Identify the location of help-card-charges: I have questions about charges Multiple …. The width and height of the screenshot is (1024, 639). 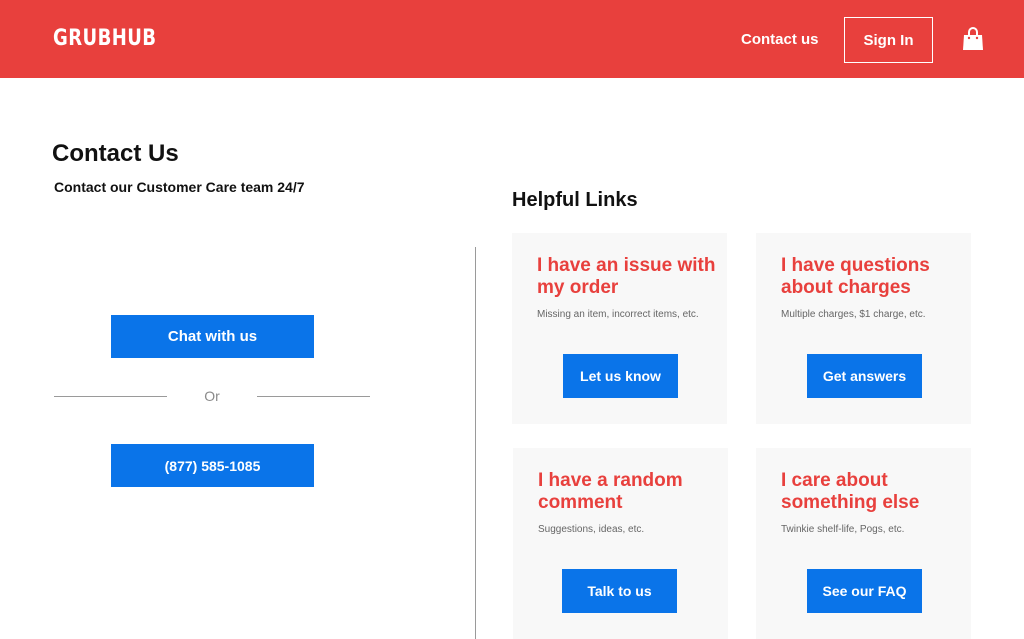
(863, 328).